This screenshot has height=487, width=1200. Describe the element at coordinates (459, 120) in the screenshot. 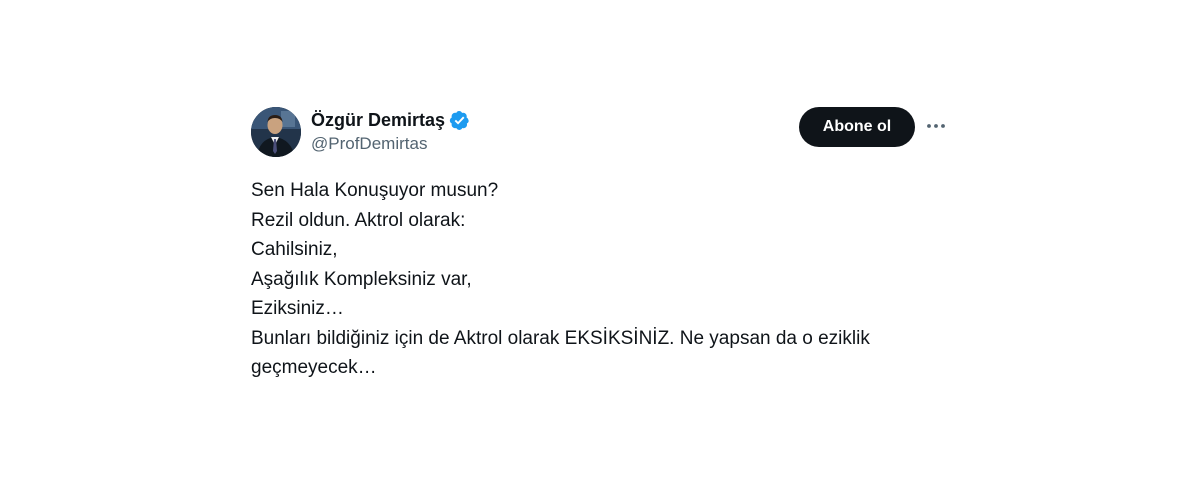

I see `verified-badge-icon` at that location.